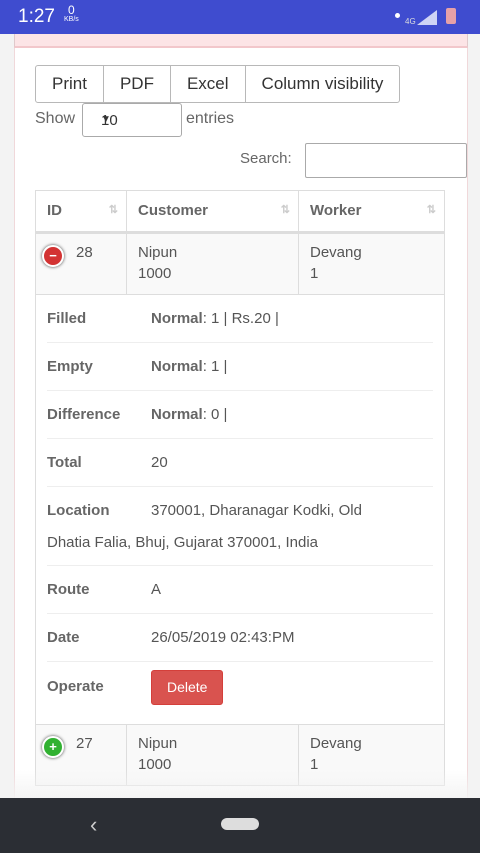 The image size is (480, 853). What do you see at coordinates (421, 18) in the screenshot?
I see `signal-icon: 4G` at bounding box center [421, 18].